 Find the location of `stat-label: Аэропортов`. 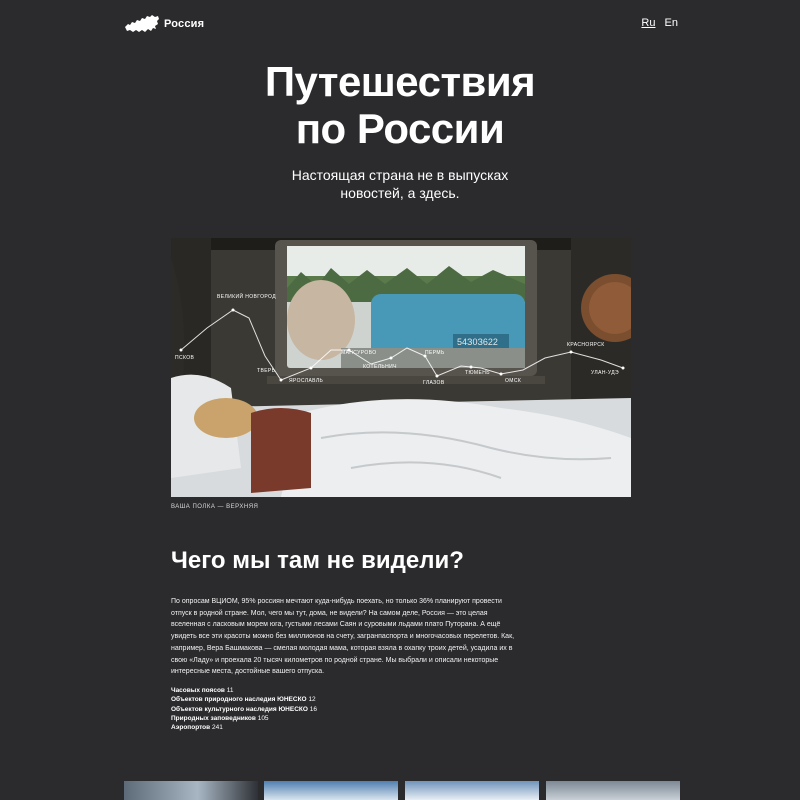

stat-label: Аэропортов is located at coordinates (191, 728).